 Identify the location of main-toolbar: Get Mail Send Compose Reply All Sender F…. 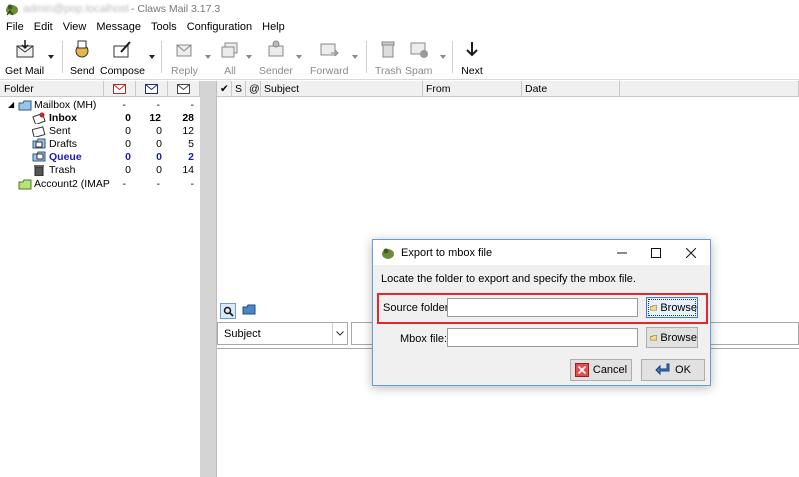
(399, 58).